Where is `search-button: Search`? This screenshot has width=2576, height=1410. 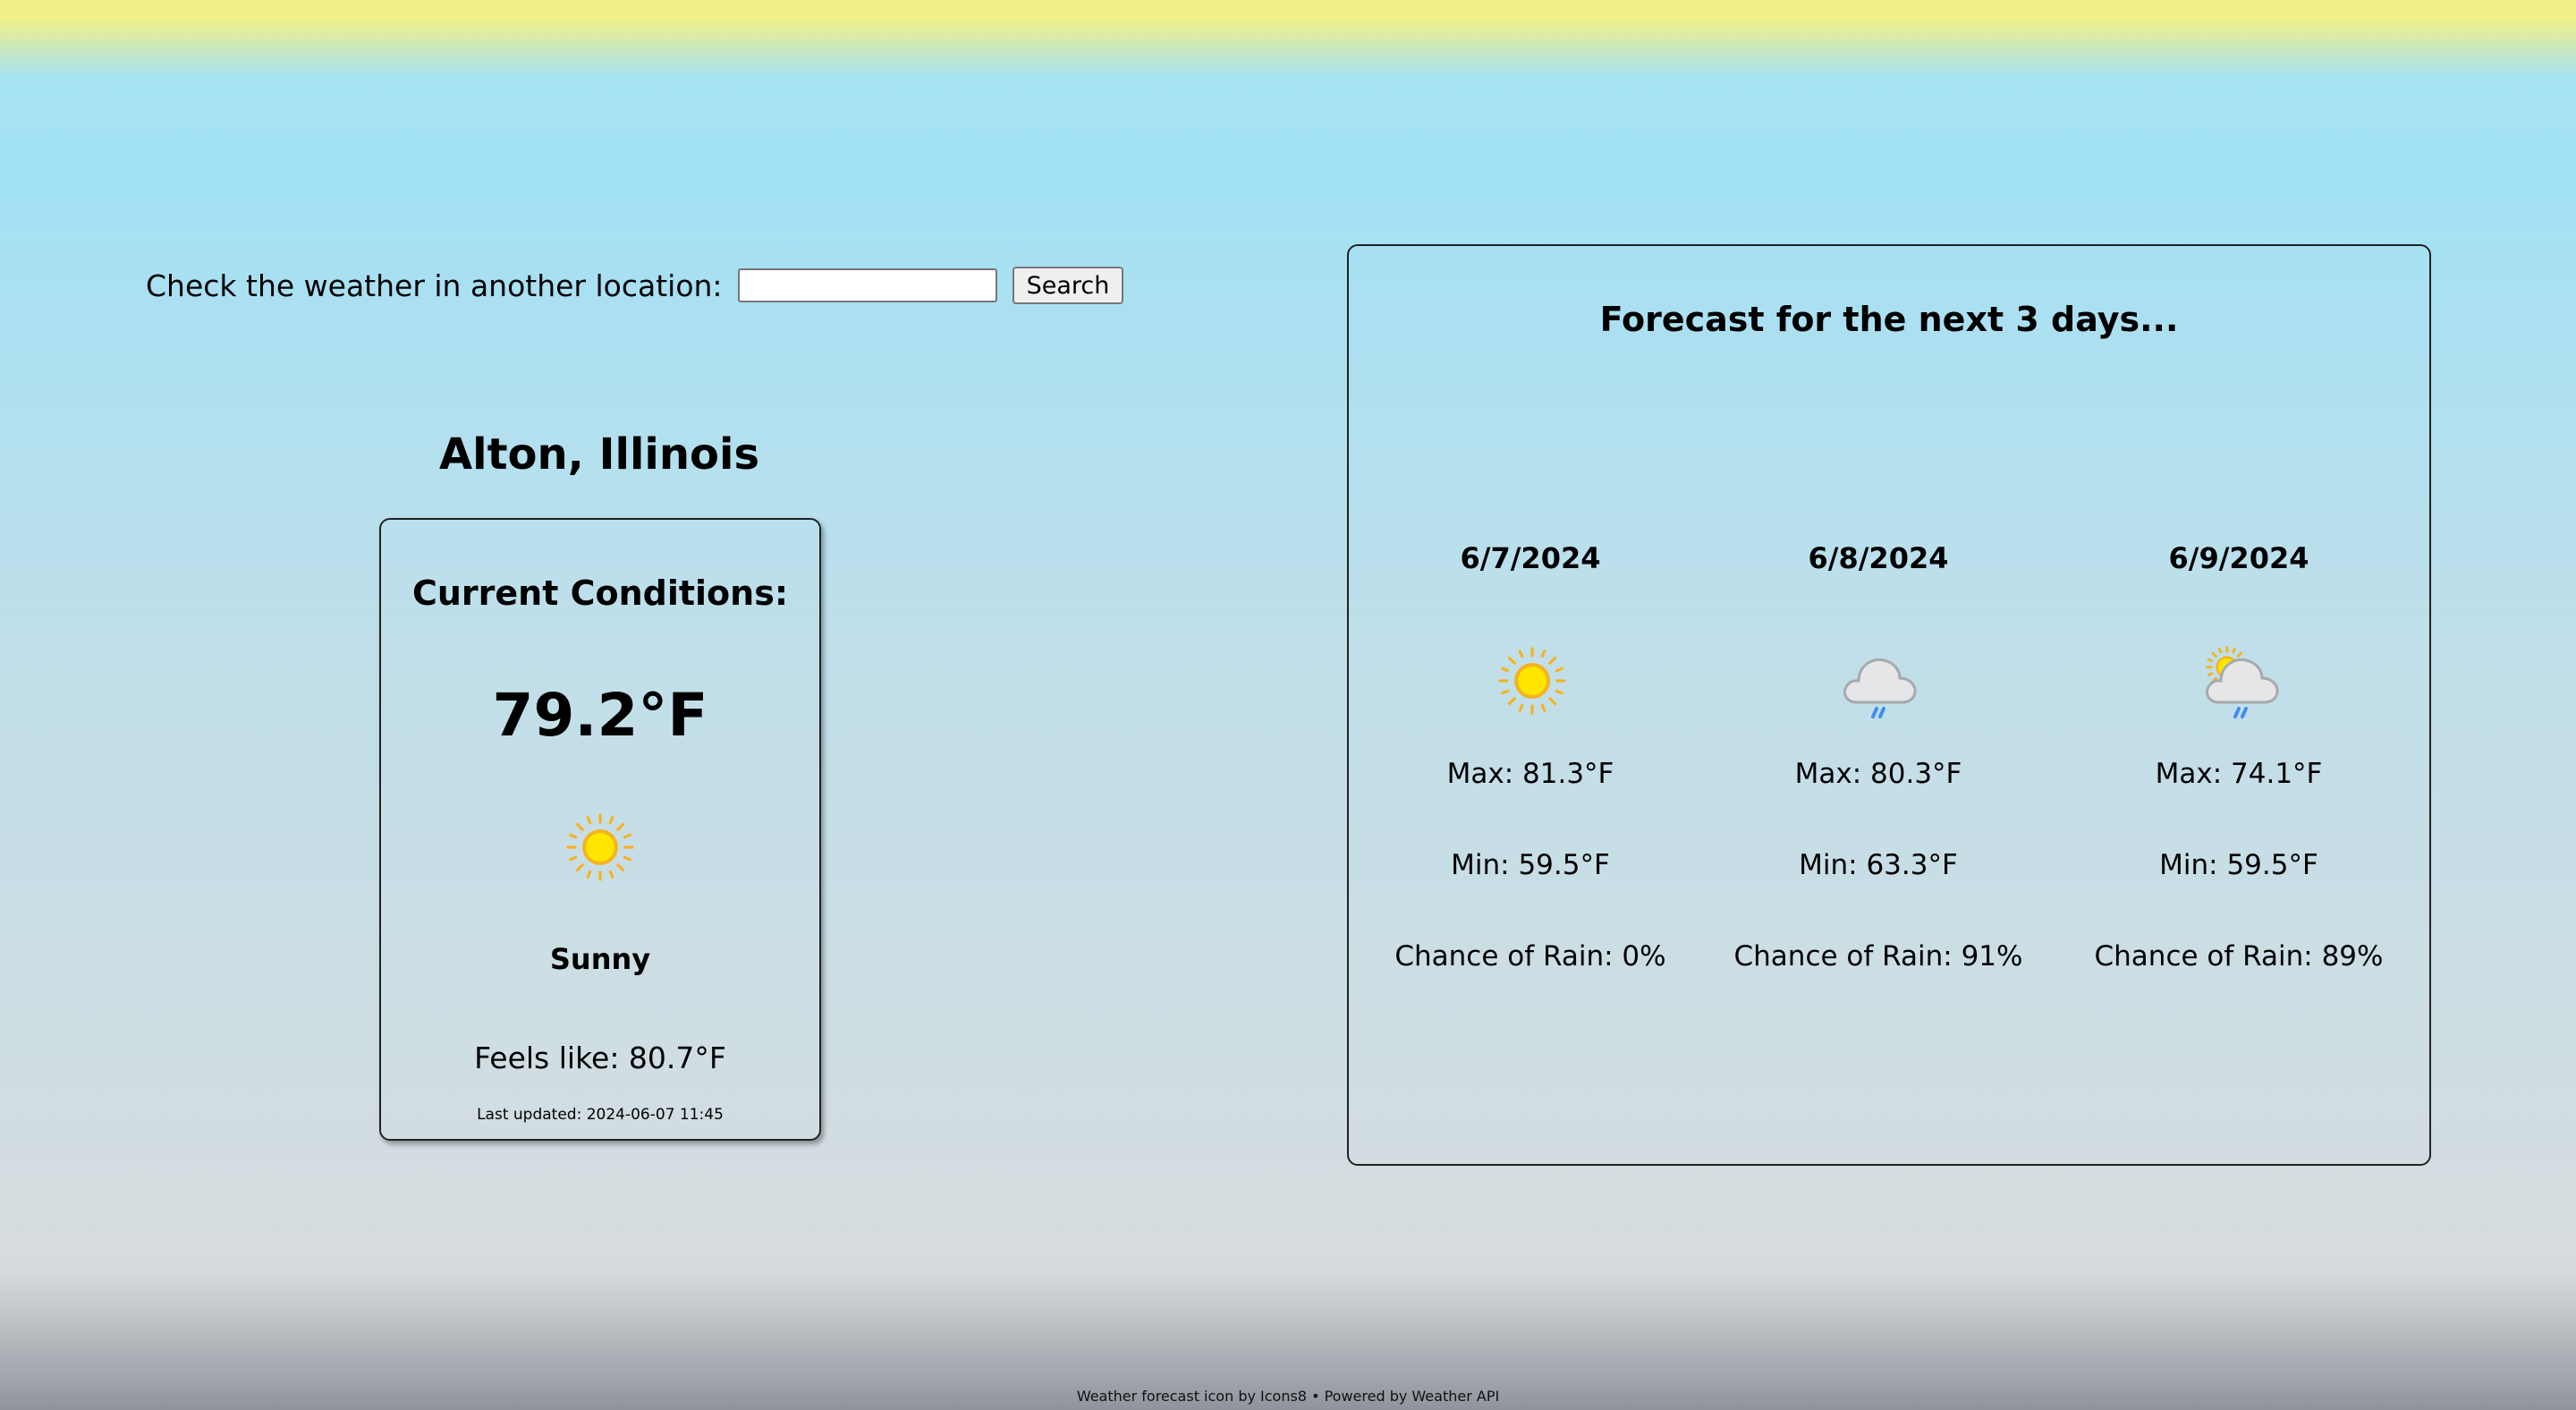 search-button: Search is located at coordinates (1068, 285).